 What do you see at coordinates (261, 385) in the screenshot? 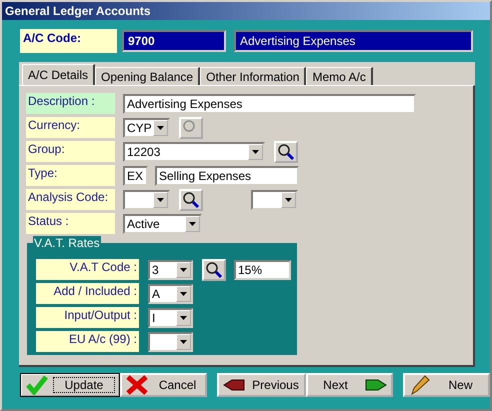
I see `action-button: Previous` at bounding box center [261, 385].